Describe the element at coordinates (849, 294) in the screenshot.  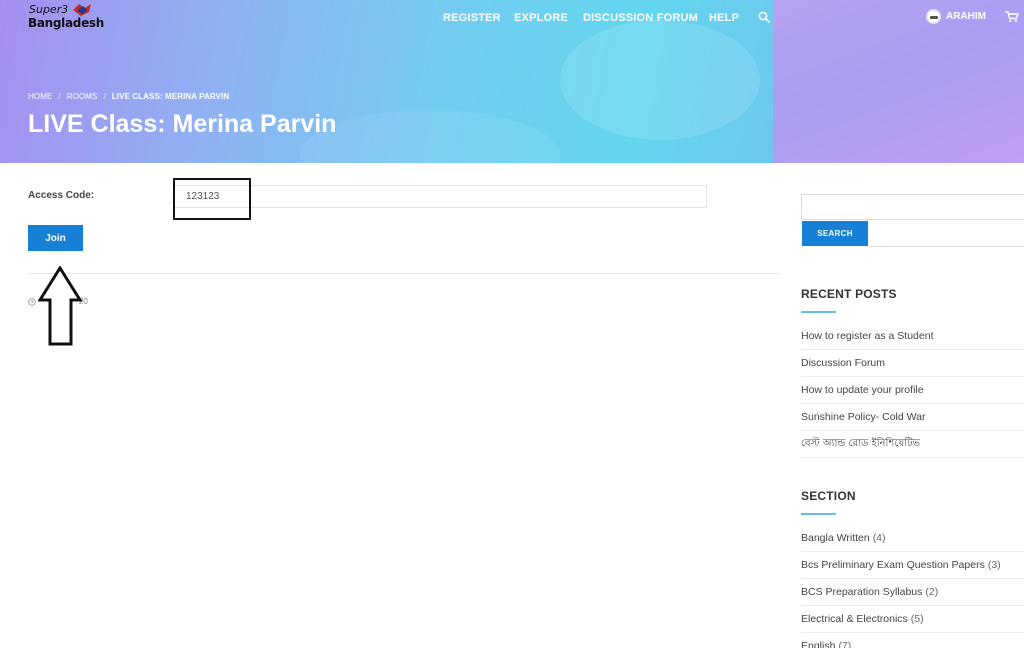
I see `recent-posts-title: RECENT POSTS` at that location.